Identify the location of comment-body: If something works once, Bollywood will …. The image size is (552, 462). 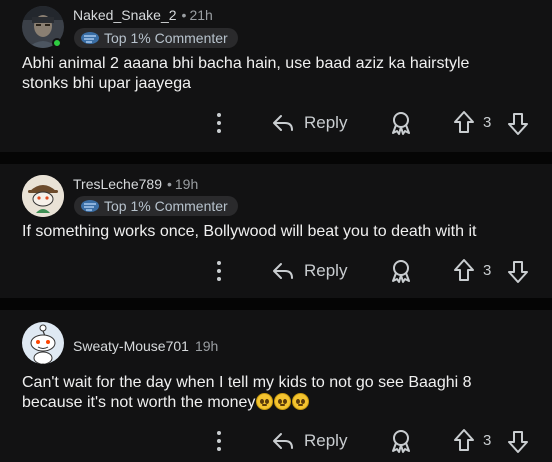
(277, 232).